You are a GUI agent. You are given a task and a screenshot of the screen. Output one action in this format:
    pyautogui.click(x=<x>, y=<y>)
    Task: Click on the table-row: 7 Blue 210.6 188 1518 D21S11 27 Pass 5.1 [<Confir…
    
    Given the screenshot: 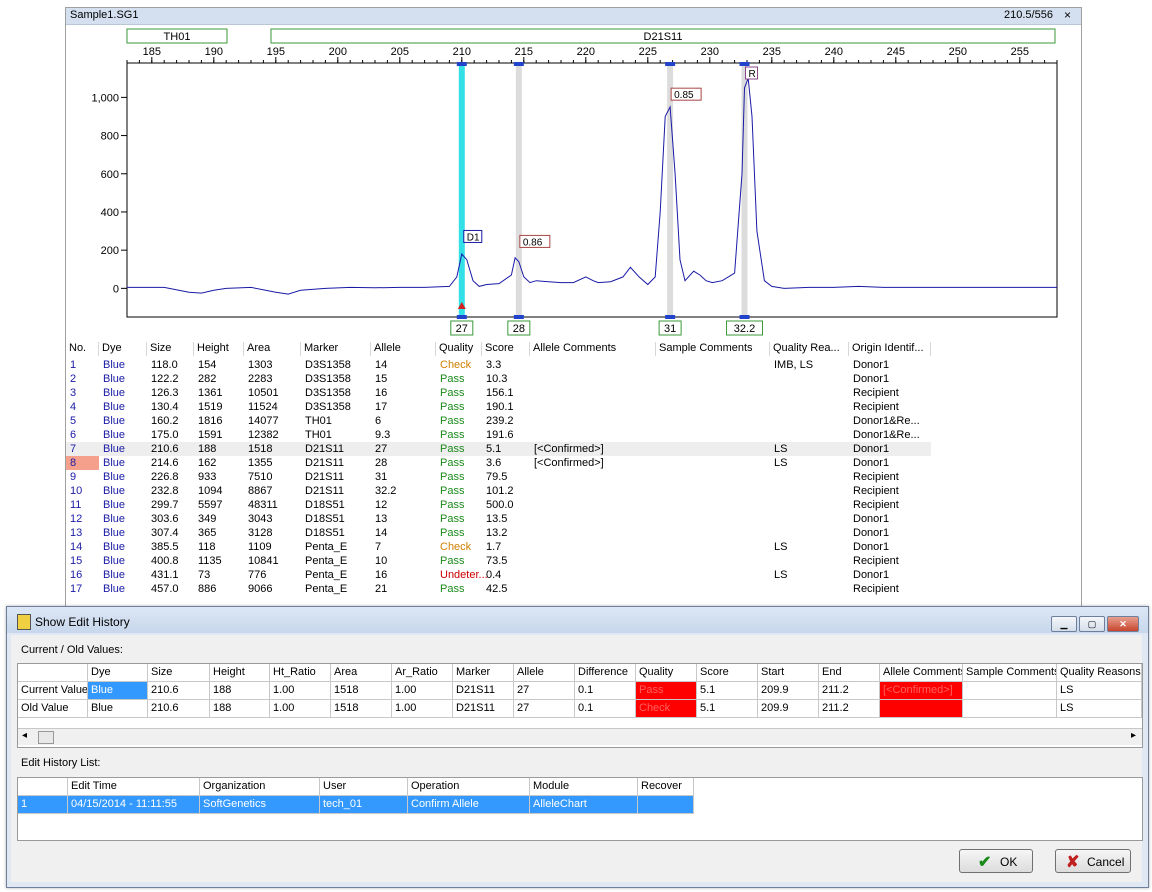 What is the action you would take?
    pyautogui.click(x=498, y=449)
    